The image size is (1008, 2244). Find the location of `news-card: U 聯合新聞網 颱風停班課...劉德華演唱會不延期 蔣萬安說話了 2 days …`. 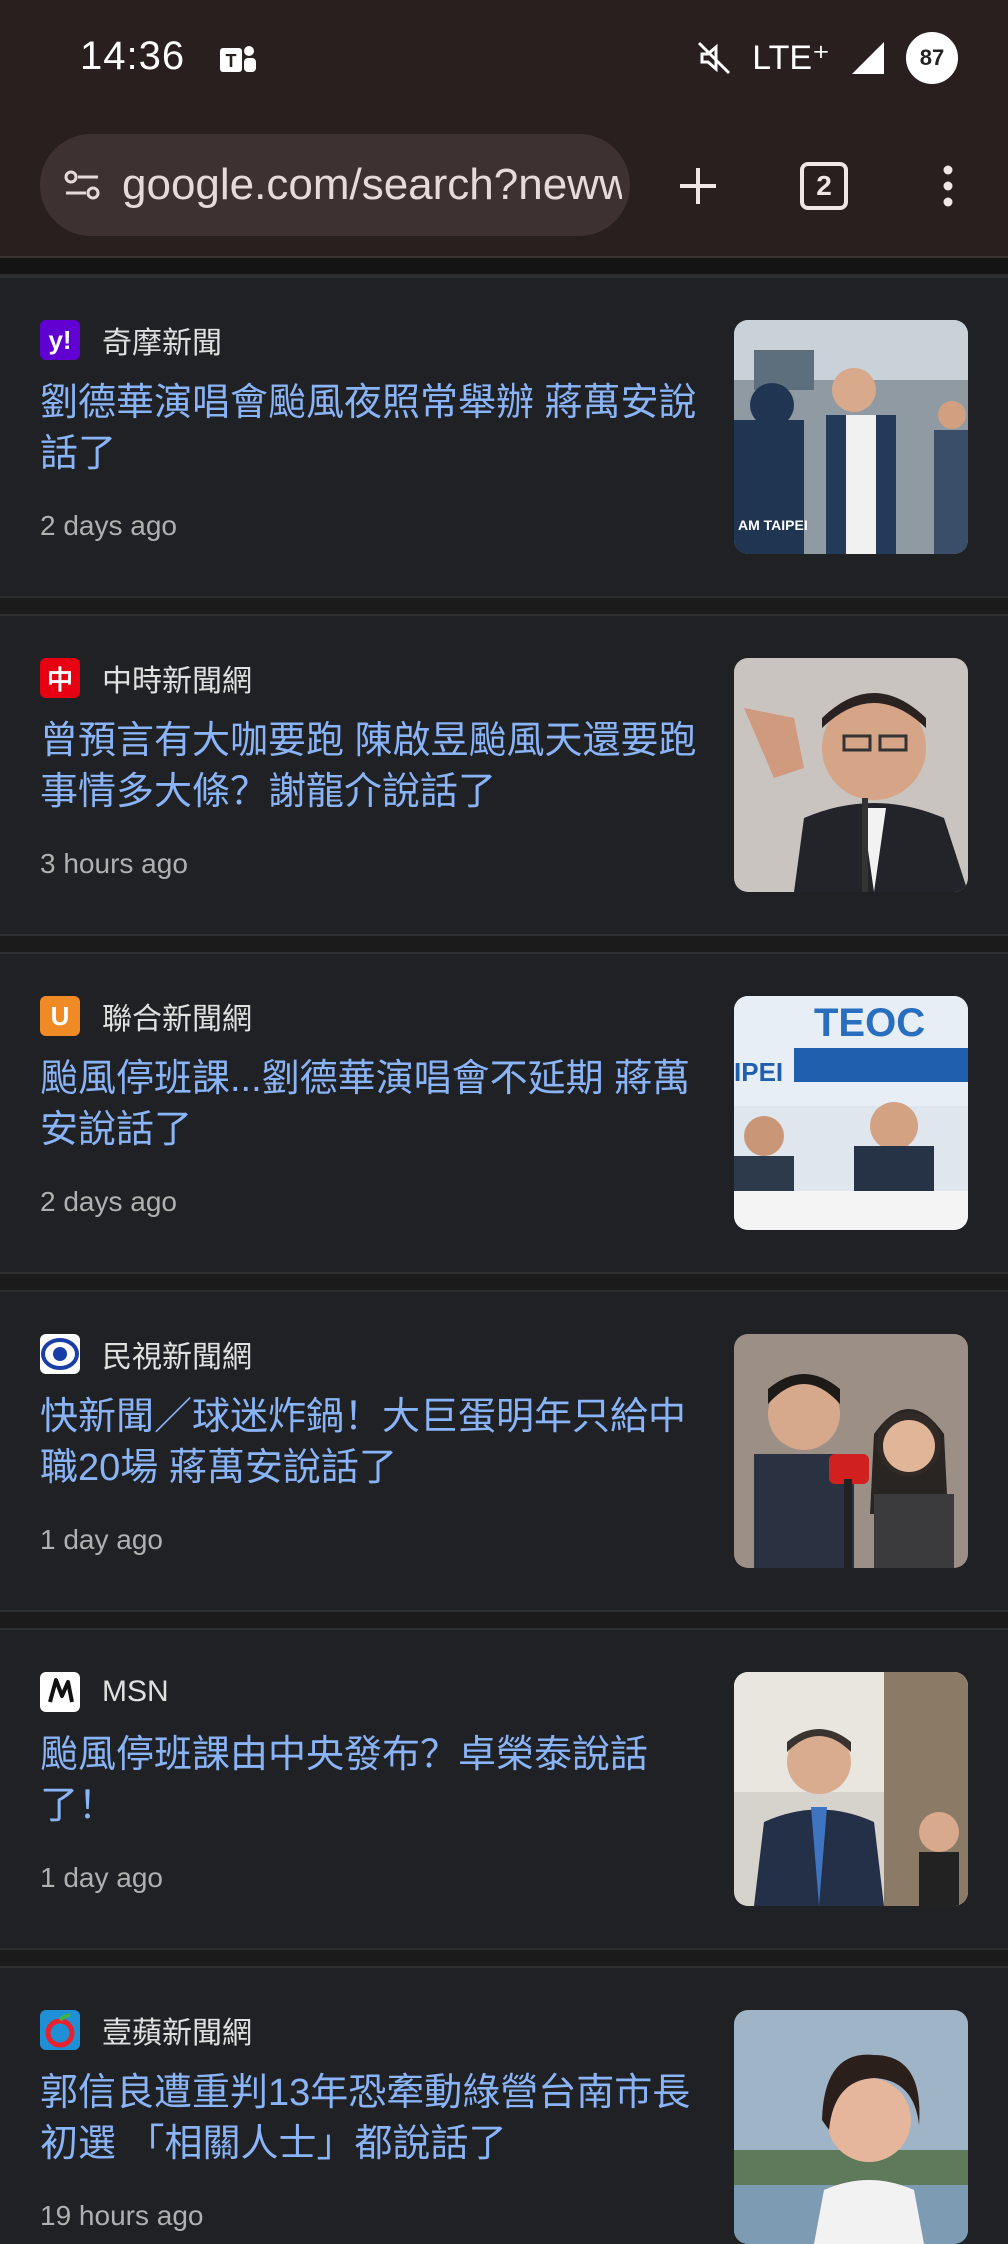

news-card: U 聯合新聞網 颱風停班課...劉德華演唱會不延期 蔣萬安說話了 2 days … is located at coordinates (504, 1113).